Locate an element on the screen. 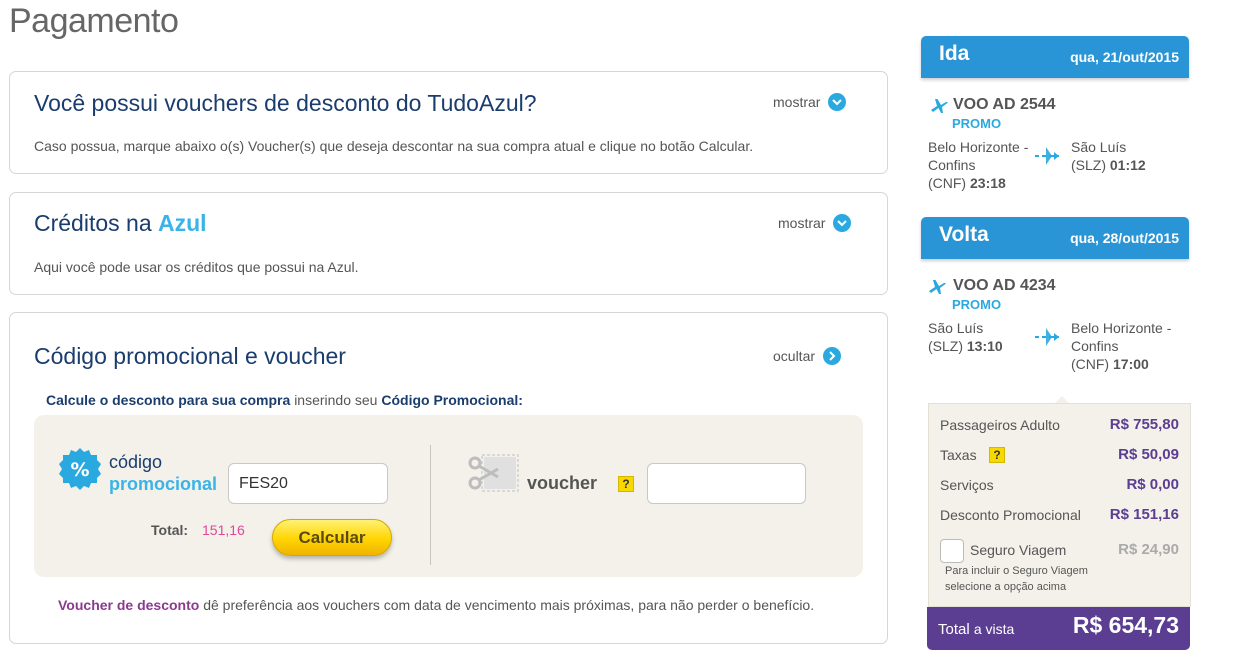  volta-direction: Volta is located at coordinates (964, 234).